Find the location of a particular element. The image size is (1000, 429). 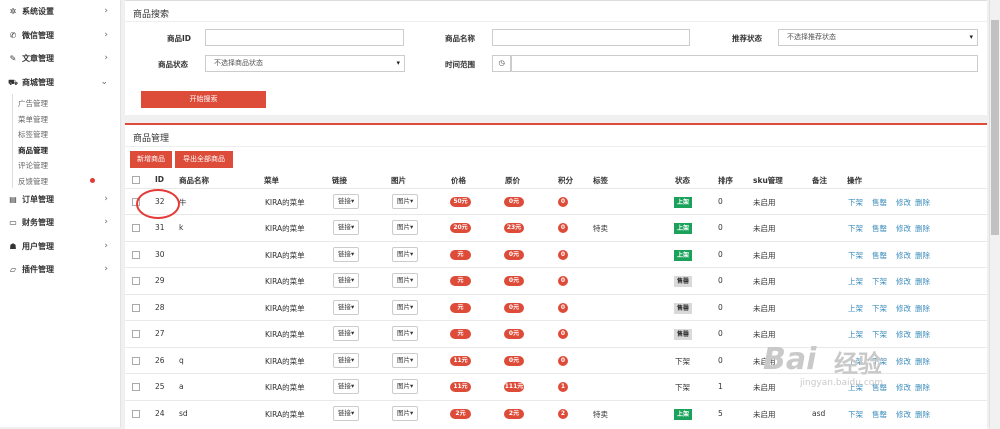

sidebar-item-article: ✎ 文章管理 › is located at coordinates (60, 59).